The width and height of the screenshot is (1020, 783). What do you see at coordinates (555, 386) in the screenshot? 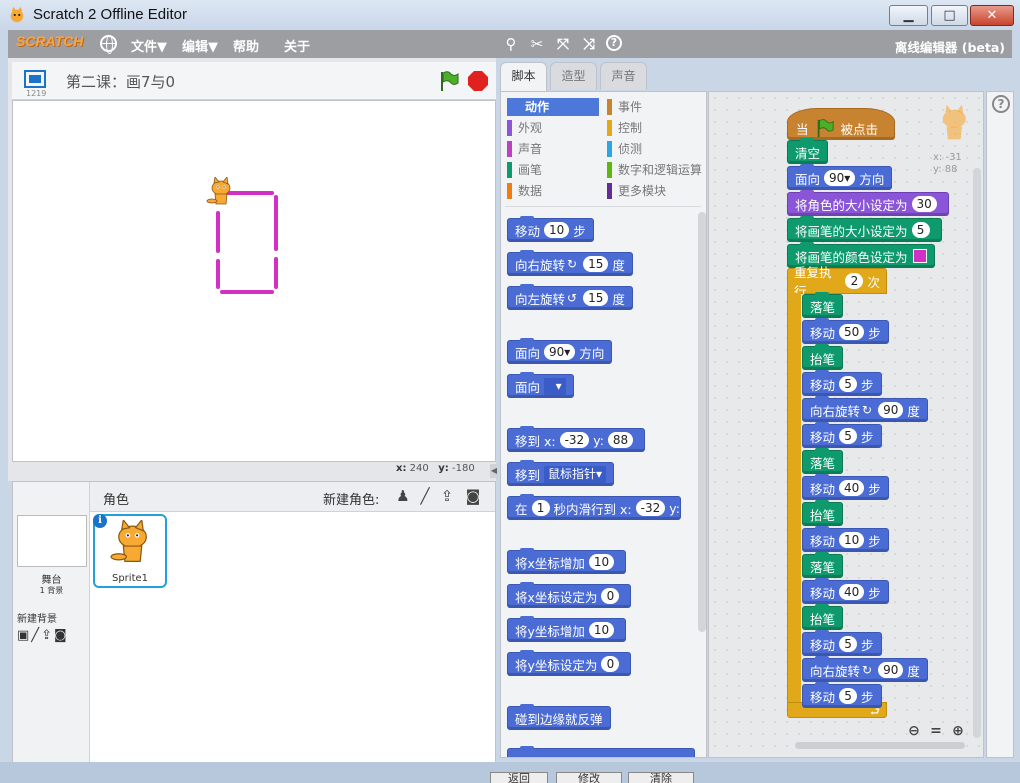
I see `point-towards-dropdown: ▾` at bounding box center [555, 386].